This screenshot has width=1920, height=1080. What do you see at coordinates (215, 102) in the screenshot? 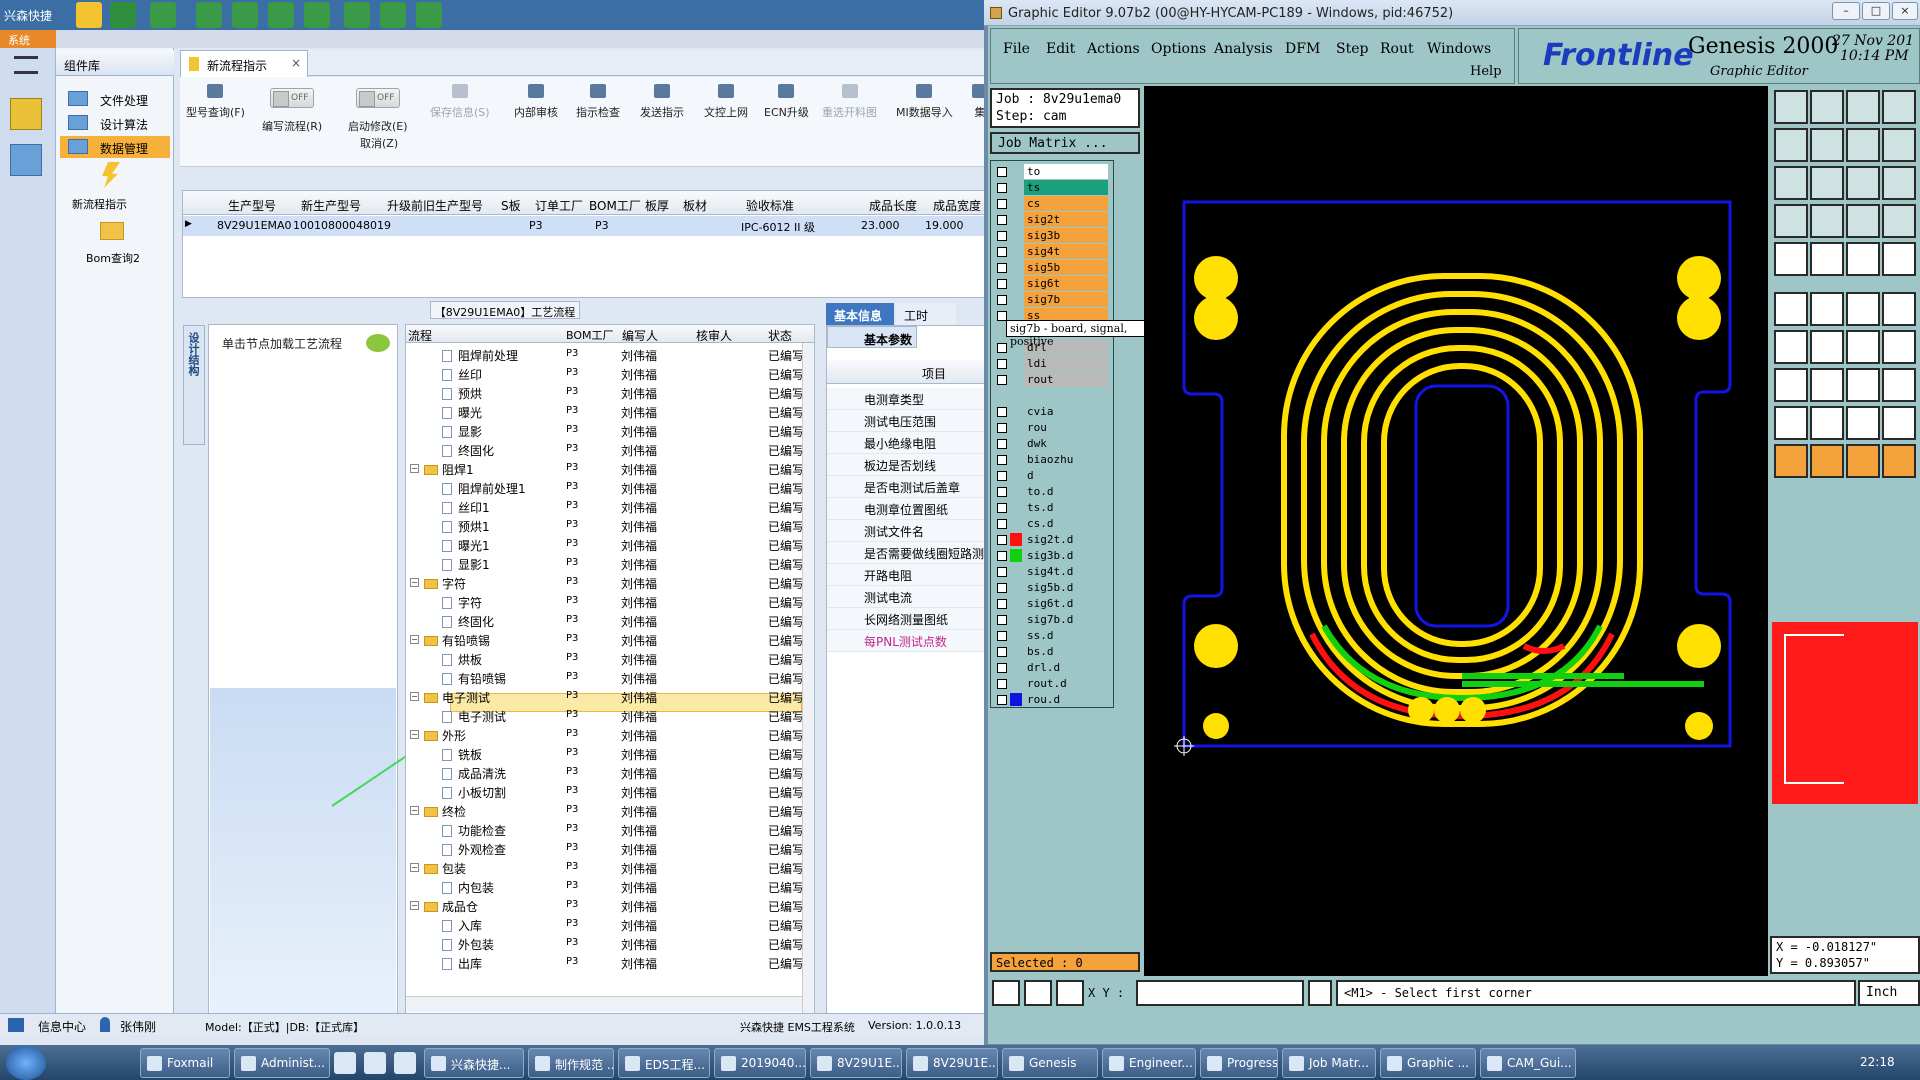
I see `model-query-button: 型号查询(F)` at bounding box center [215, 102].